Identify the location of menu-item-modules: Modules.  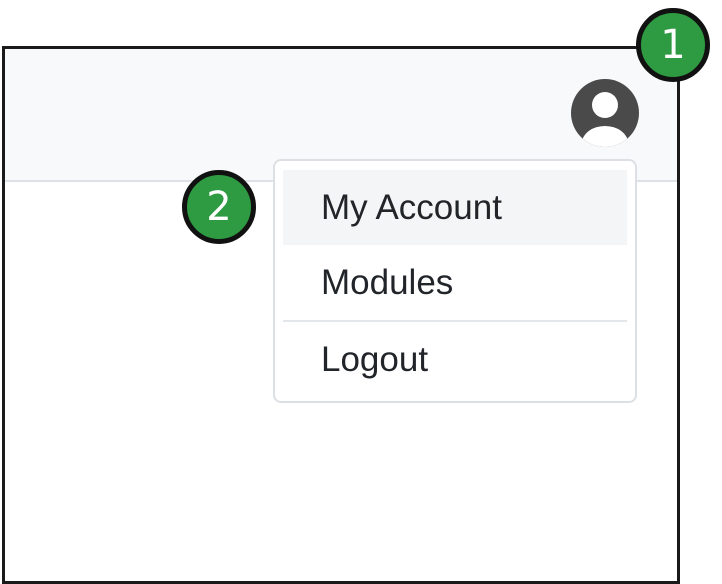
(455, 282).